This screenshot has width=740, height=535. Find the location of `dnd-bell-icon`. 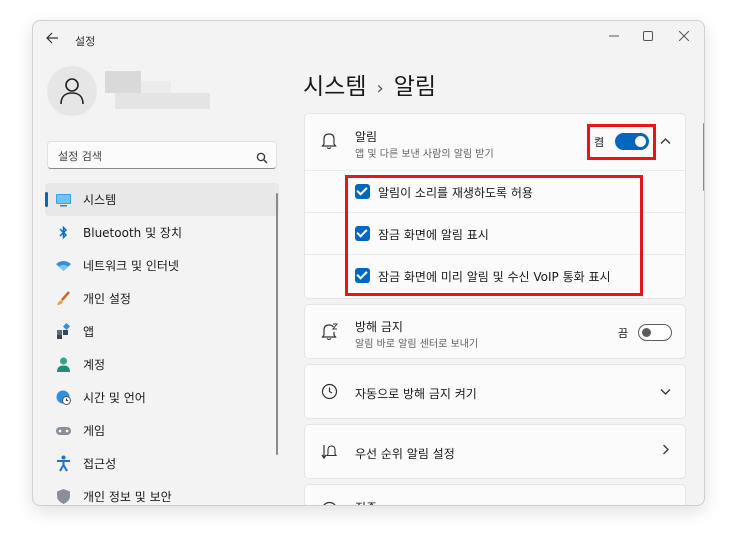

dnd-bell-icon is located at coordinates (330, 334).